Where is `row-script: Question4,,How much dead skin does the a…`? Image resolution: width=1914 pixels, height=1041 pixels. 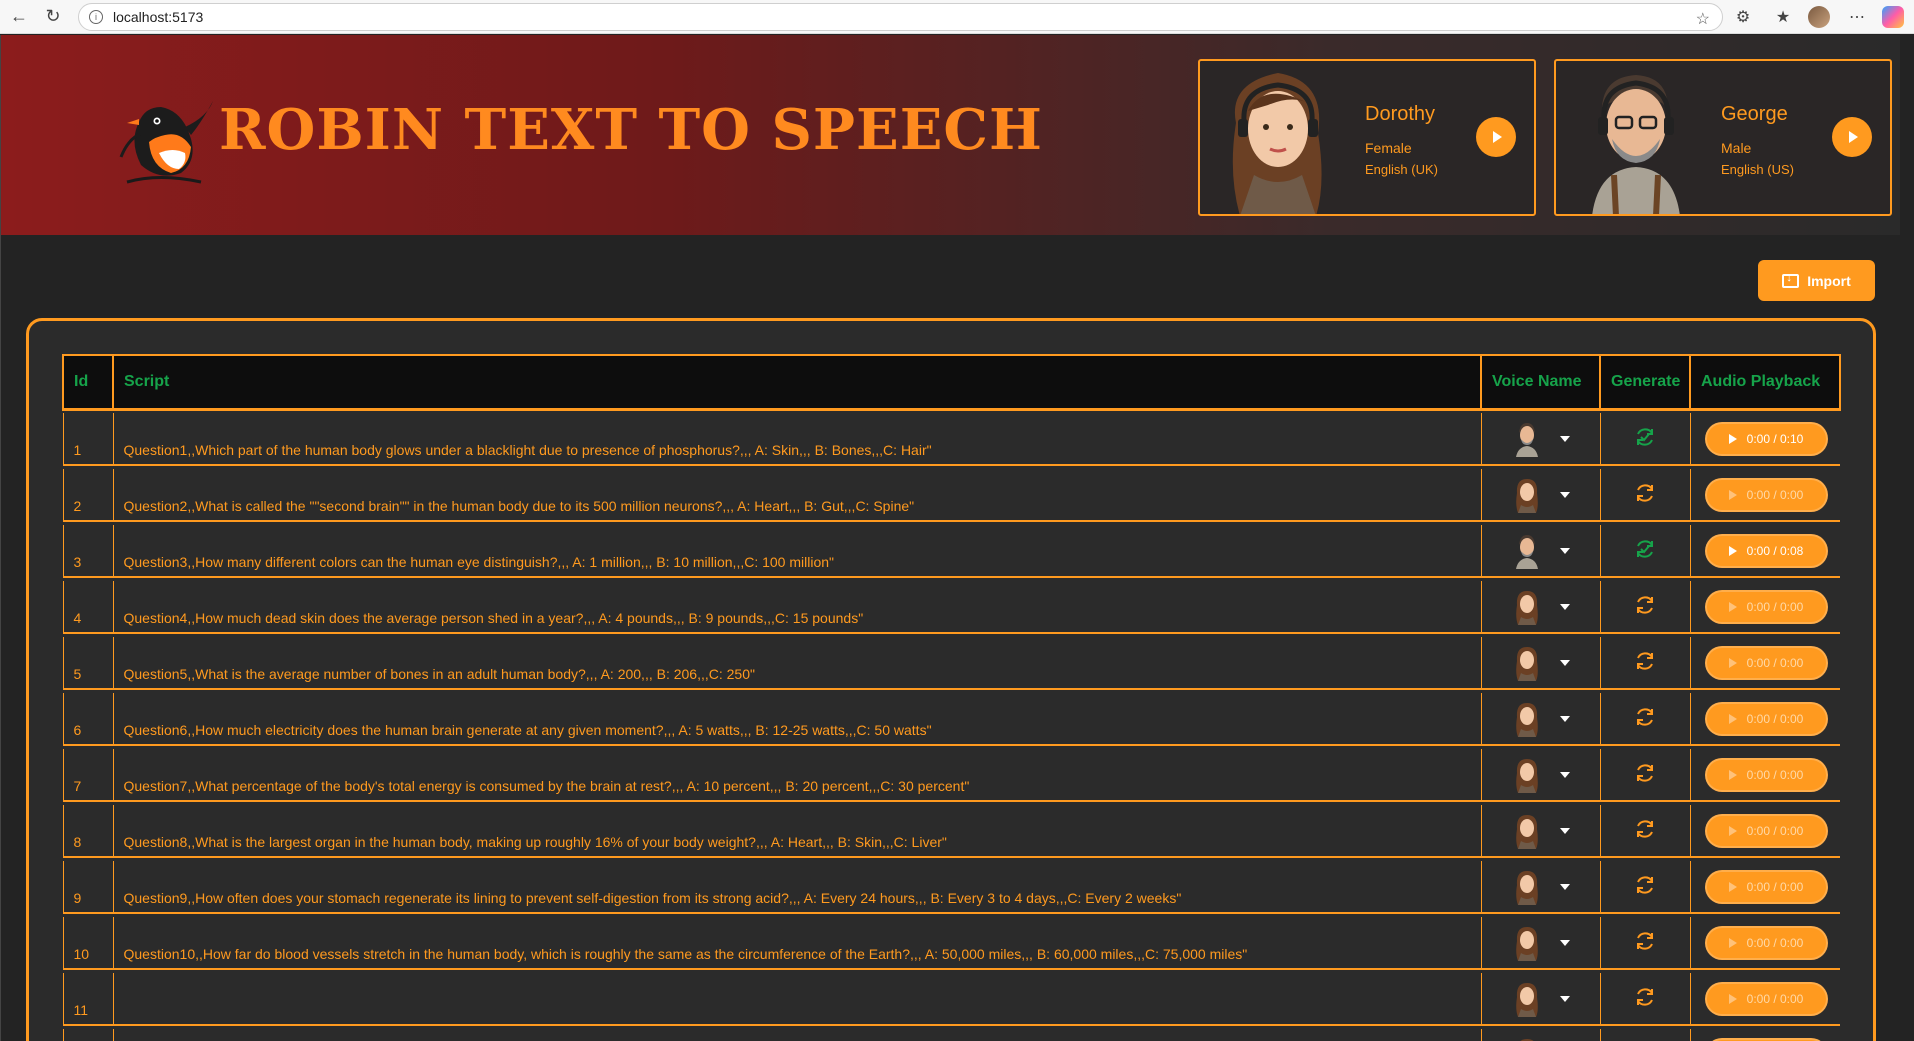 row-script: Question4,,How much dead skin does the a… is located at coordinates (796, 607).